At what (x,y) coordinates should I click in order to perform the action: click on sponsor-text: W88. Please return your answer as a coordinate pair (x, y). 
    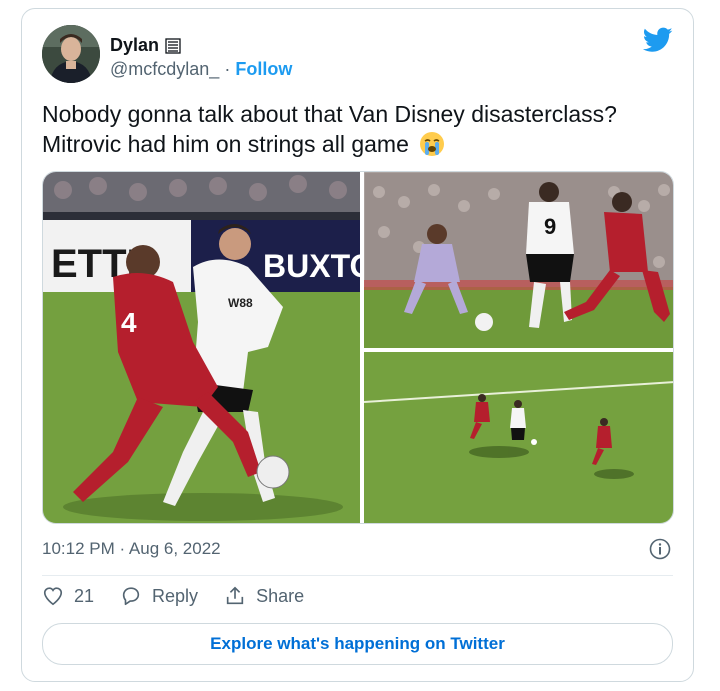
    Looking at the image, I should click on (240, 303).